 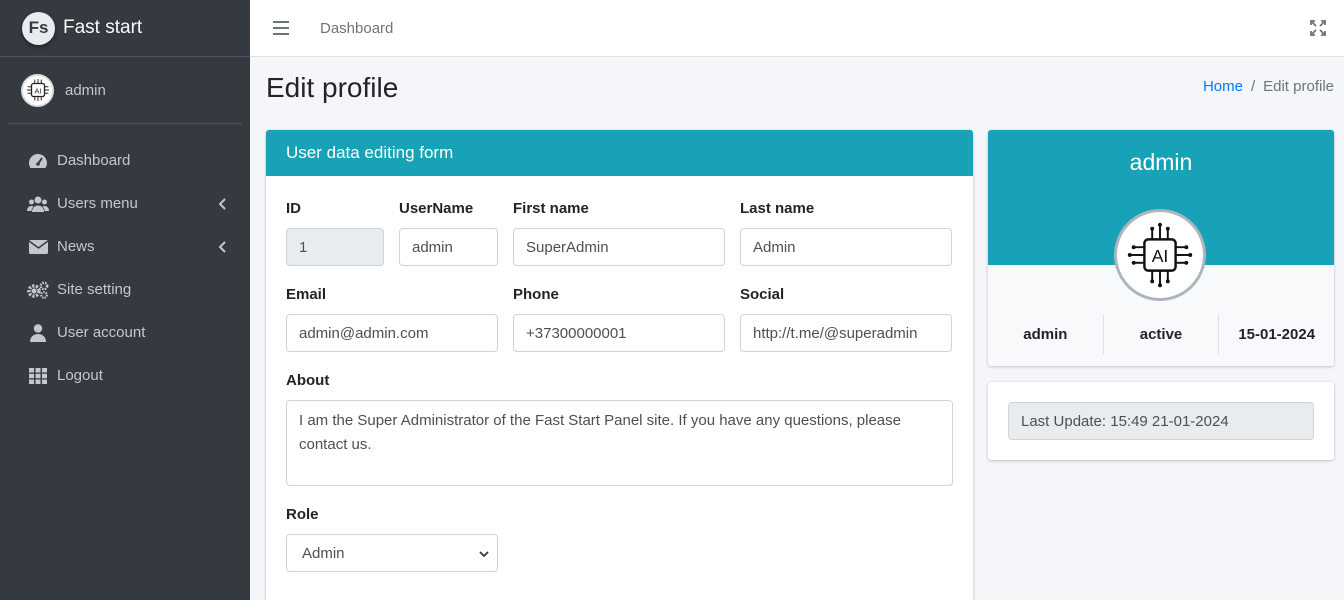 I want to click on sidebar-item-site-setting: Site setting, so click(x=125, y=289).